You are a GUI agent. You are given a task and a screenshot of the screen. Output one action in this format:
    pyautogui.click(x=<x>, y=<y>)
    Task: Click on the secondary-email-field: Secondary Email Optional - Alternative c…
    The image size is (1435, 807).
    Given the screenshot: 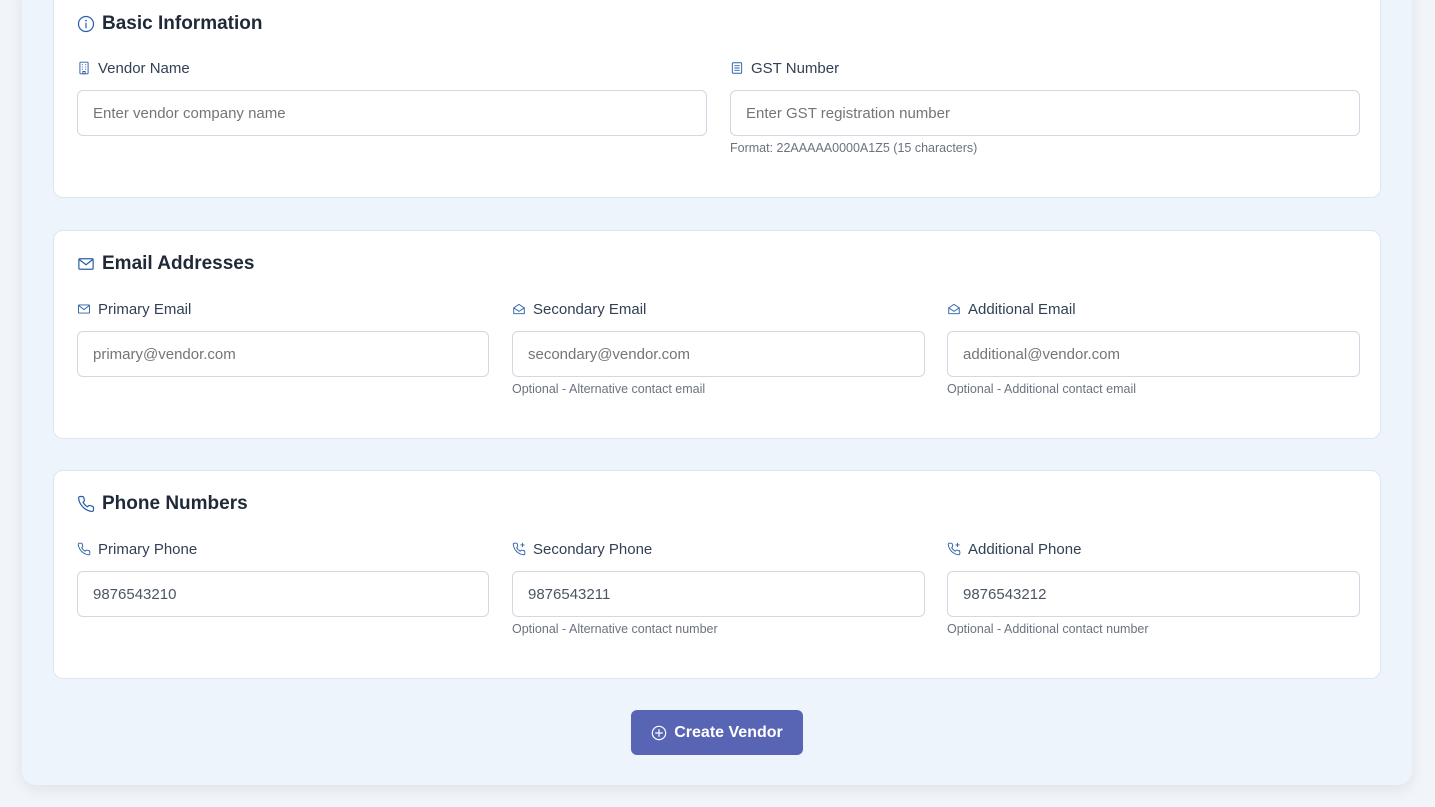 What is the action you would take?
    pyautogui.click(x=718, y=348)
    